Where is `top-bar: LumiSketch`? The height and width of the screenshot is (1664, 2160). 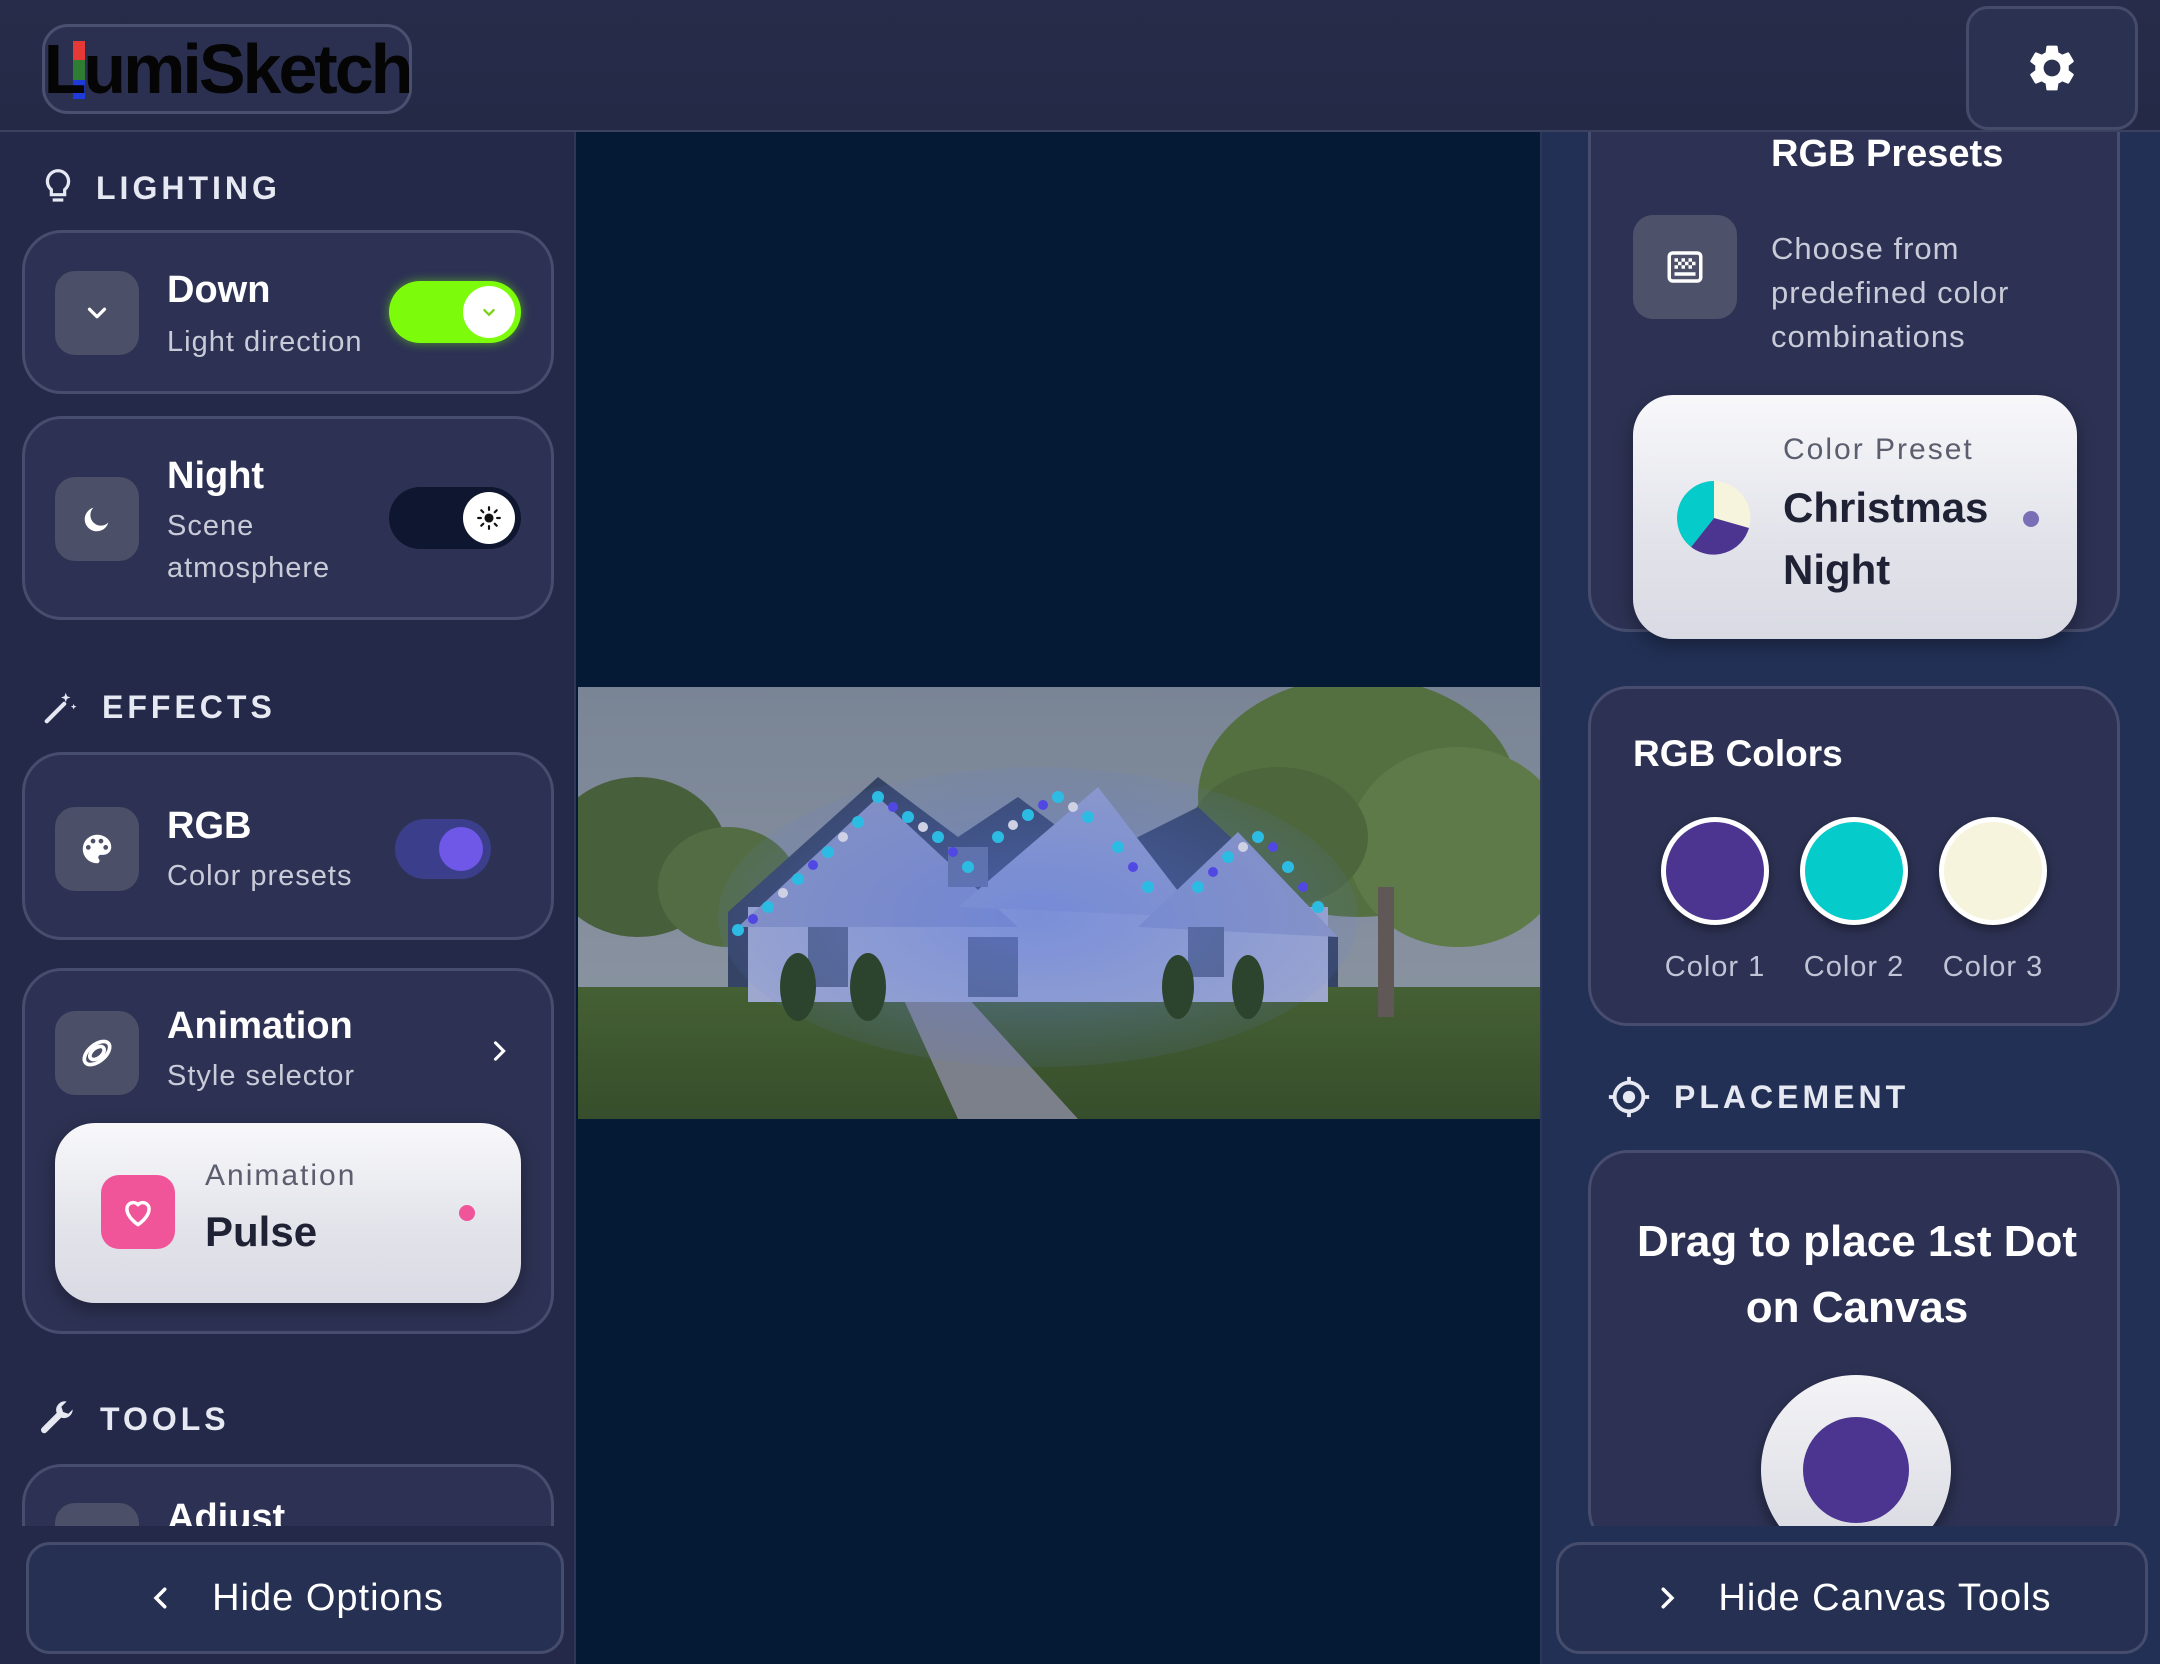 top-bar: LumiSketch is located at coordinates (1080, 66).